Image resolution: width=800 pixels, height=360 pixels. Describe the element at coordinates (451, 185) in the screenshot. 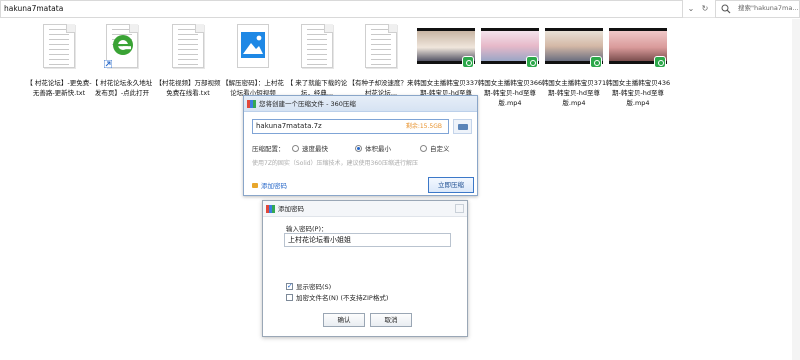

I see `compress-now-button: 立即压缩` at that location.